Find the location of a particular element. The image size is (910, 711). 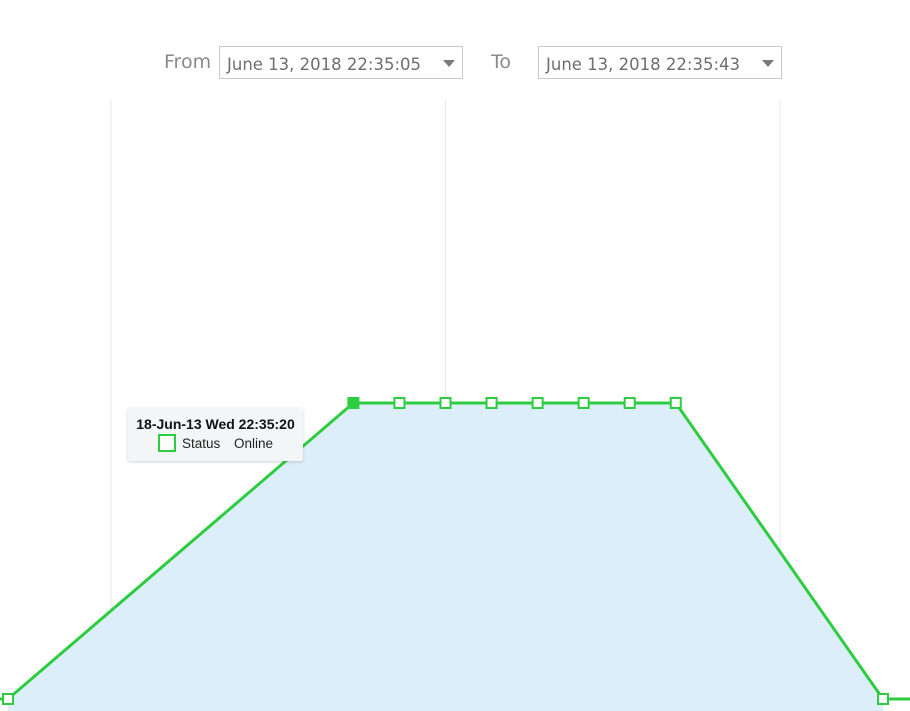

tooltip-series-name: Status is located at coordinates (201, 443).